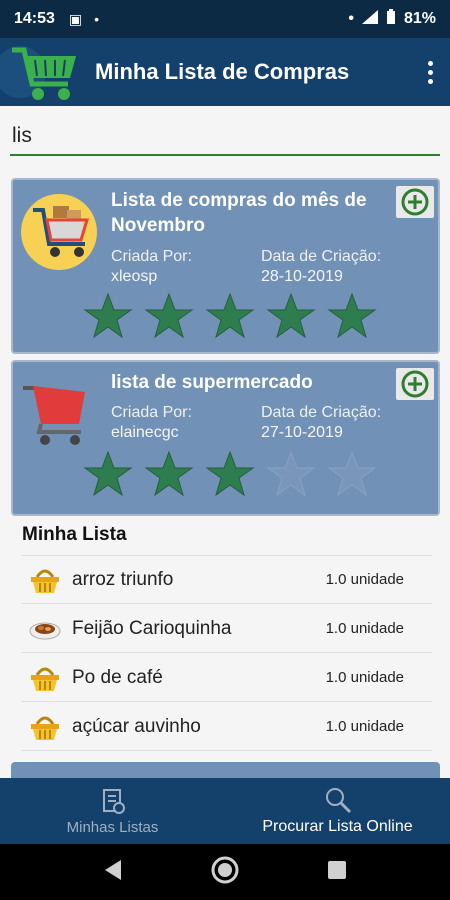 This screenshot has width=450, height=900. What do you see at coordinates (117, 677) in the screenshot?
I see `item-name: Po de café` at bounding box center [117, 677].